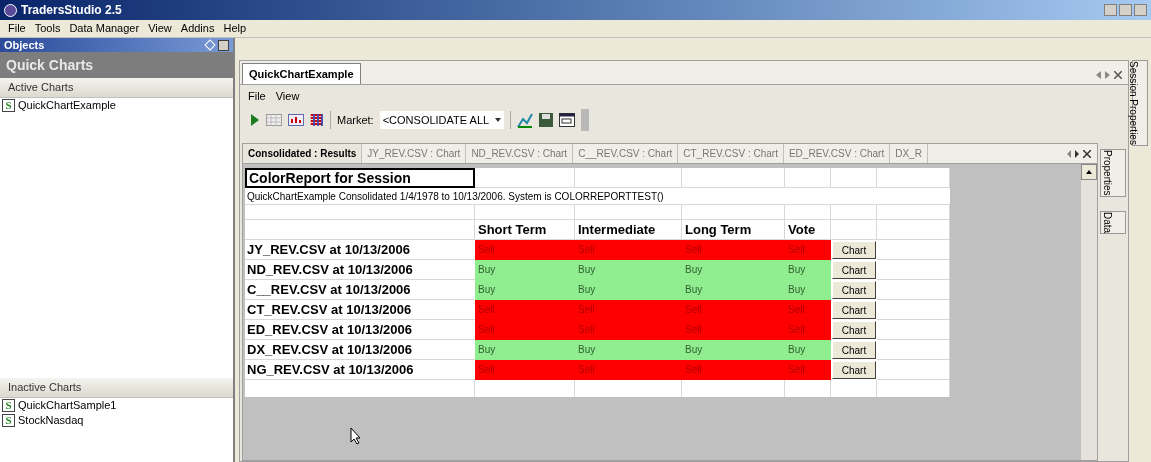 This screenshot has height=462, width=1151. Describe the element at coordinates (1089, 172) in the screenshot. I see `scroll-up-icon` at that location.